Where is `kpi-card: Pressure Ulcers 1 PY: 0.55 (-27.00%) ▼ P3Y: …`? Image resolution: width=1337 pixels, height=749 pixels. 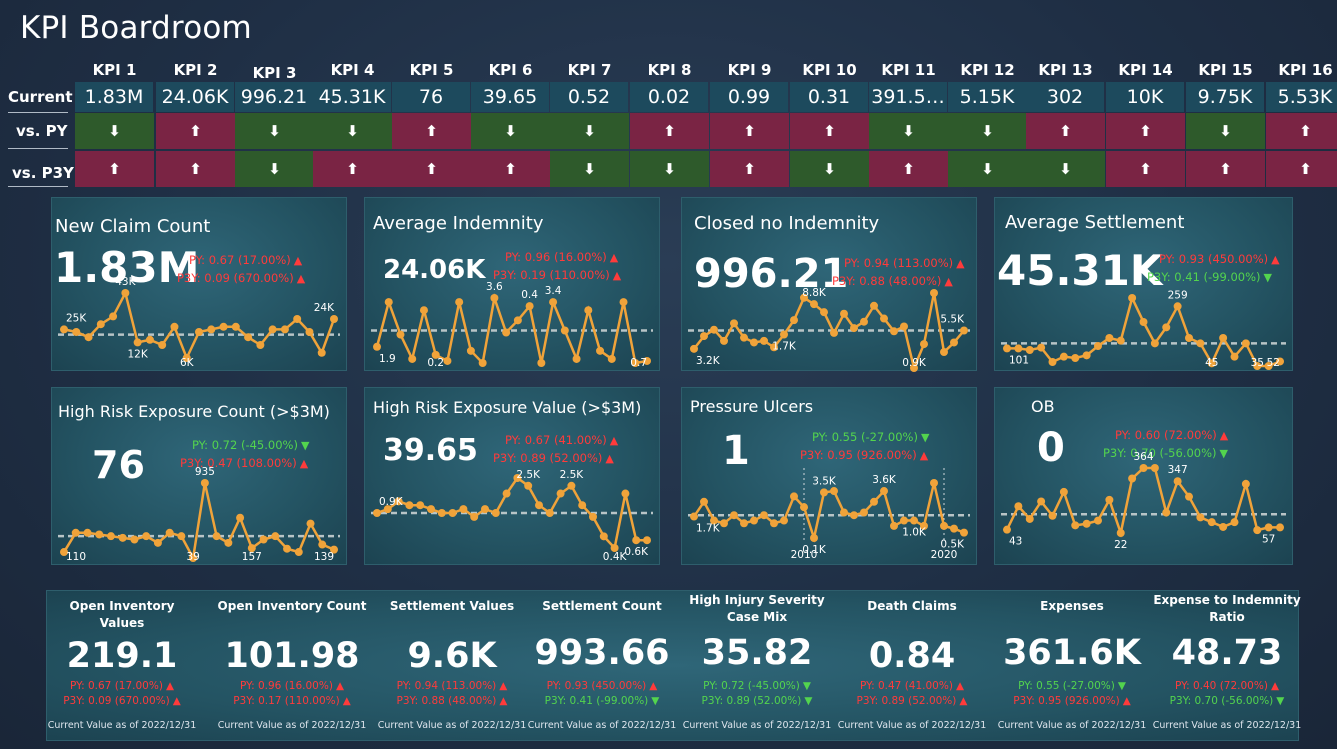 kpi-card: Pressure Ulcers 1 PY: 0.55 (-27.00%) ▼ P3Y: … is located at coordinates (829, 476).